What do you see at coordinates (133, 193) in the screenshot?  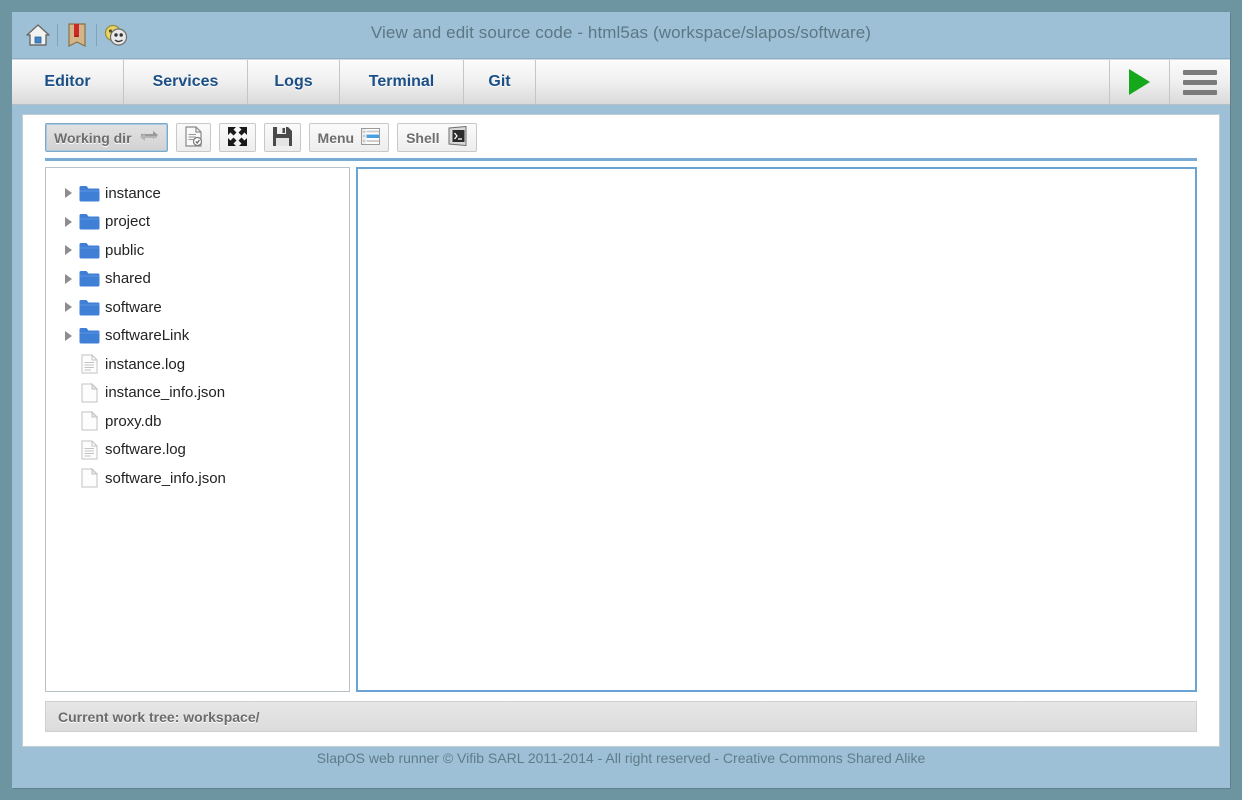 I see `tree-item-label: instance` at bounding box center [133, 193].